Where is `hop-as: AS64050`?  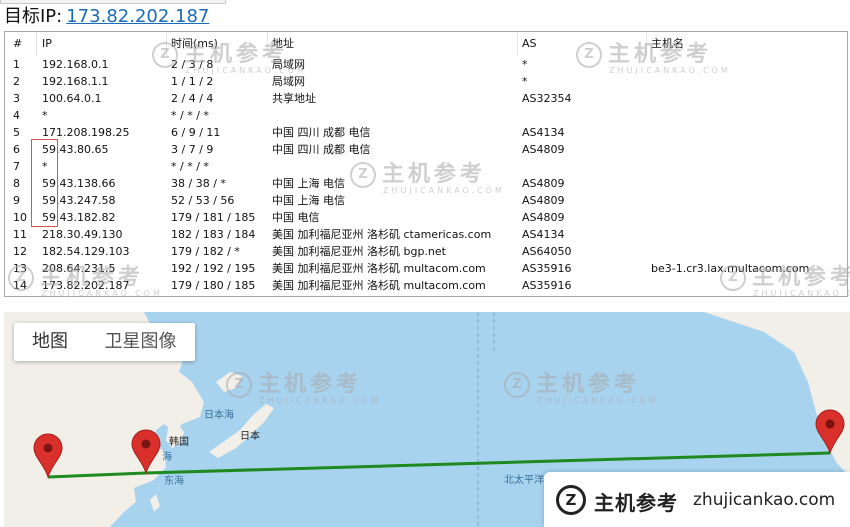
hop-as: AS64050 is located at coordinates (547, 251).